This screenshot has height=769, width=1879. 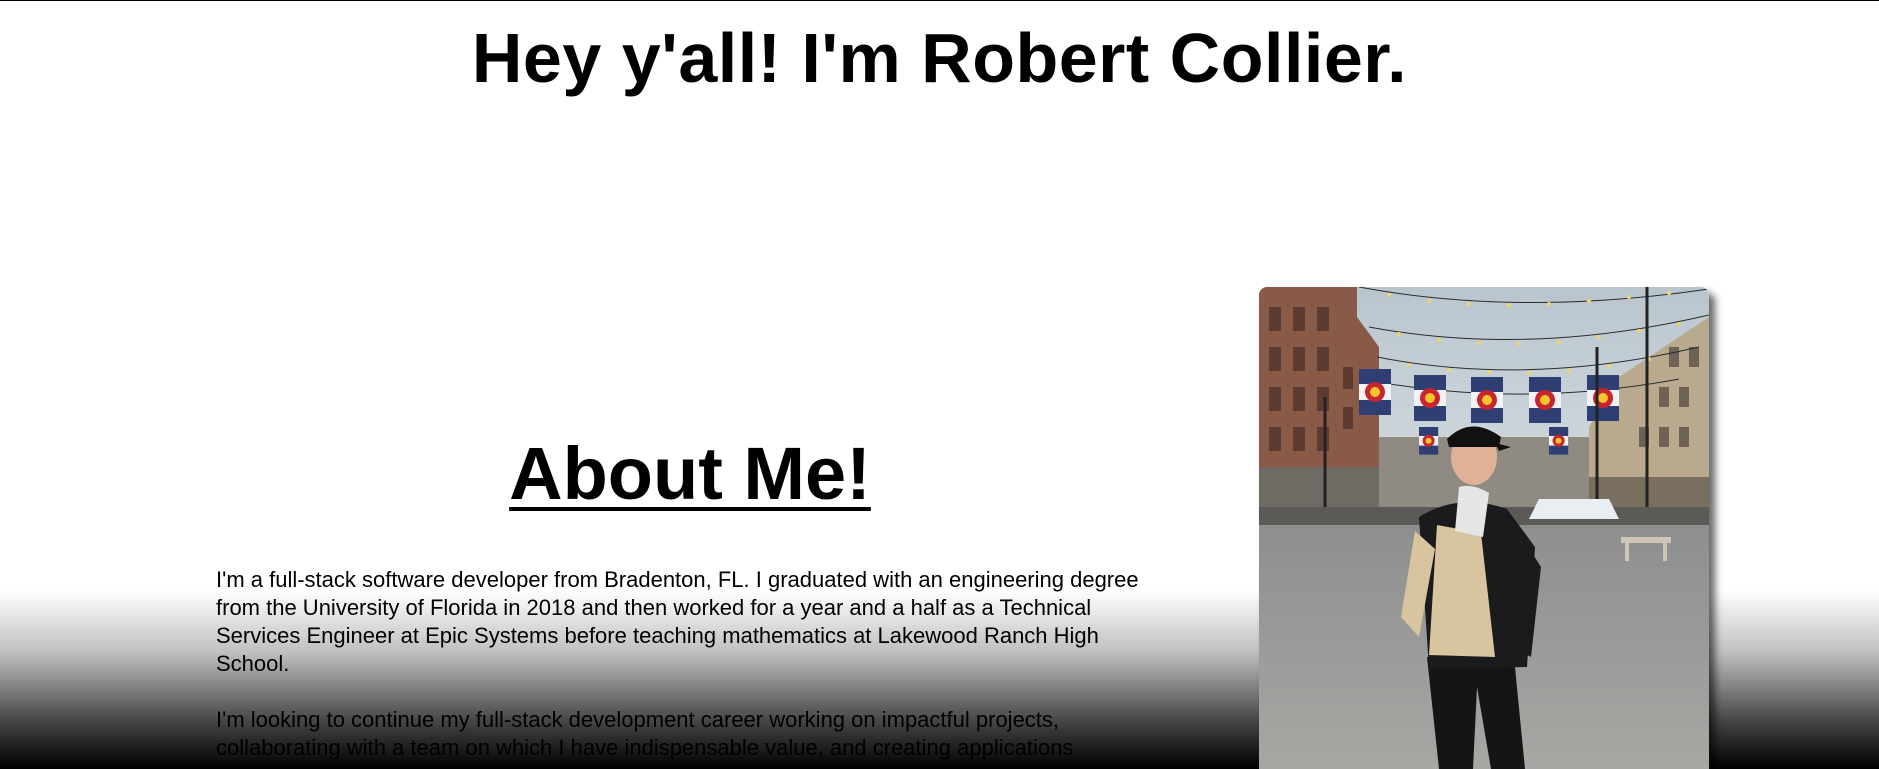 I want to click on top-border, so click(x=939, y=0).